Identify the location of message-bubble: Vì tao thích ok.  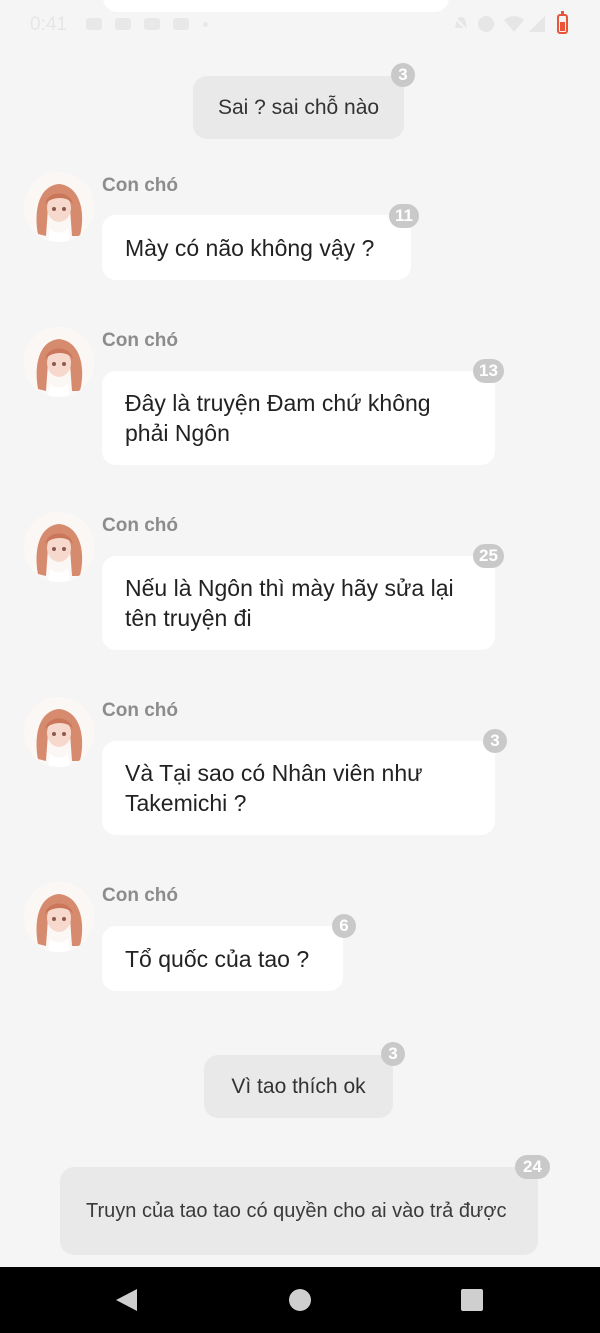
(298, 1086).